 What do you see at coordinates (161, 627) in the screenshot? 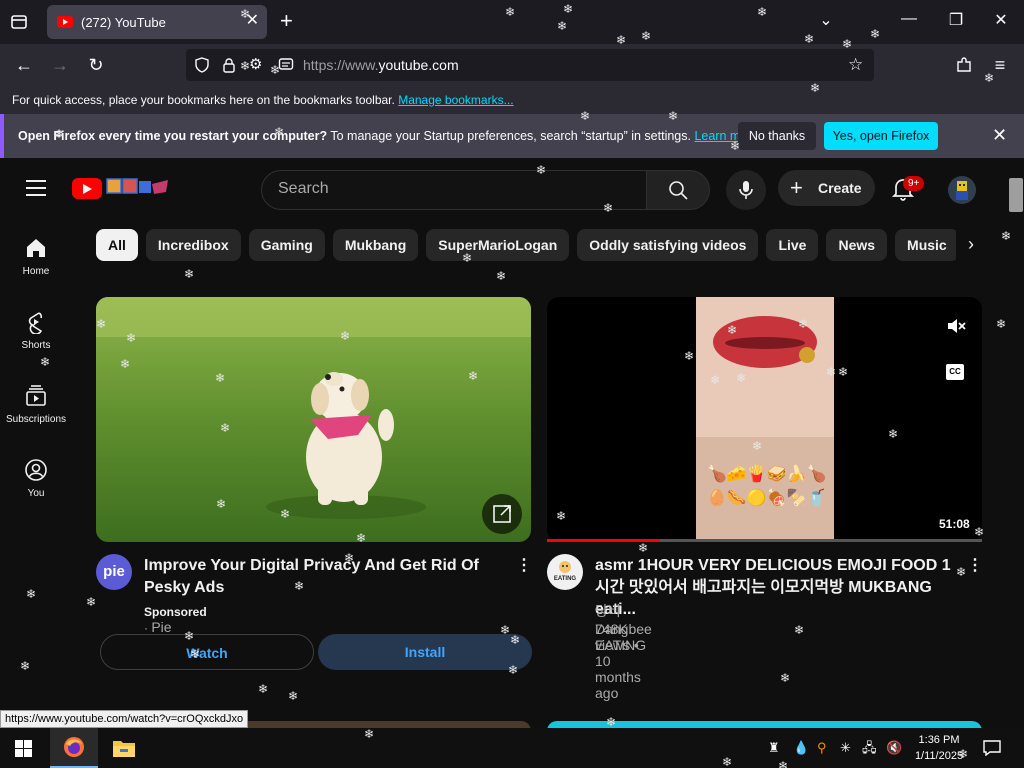
I see `advertiser-name: Pie` at bounding box center [161, 627].